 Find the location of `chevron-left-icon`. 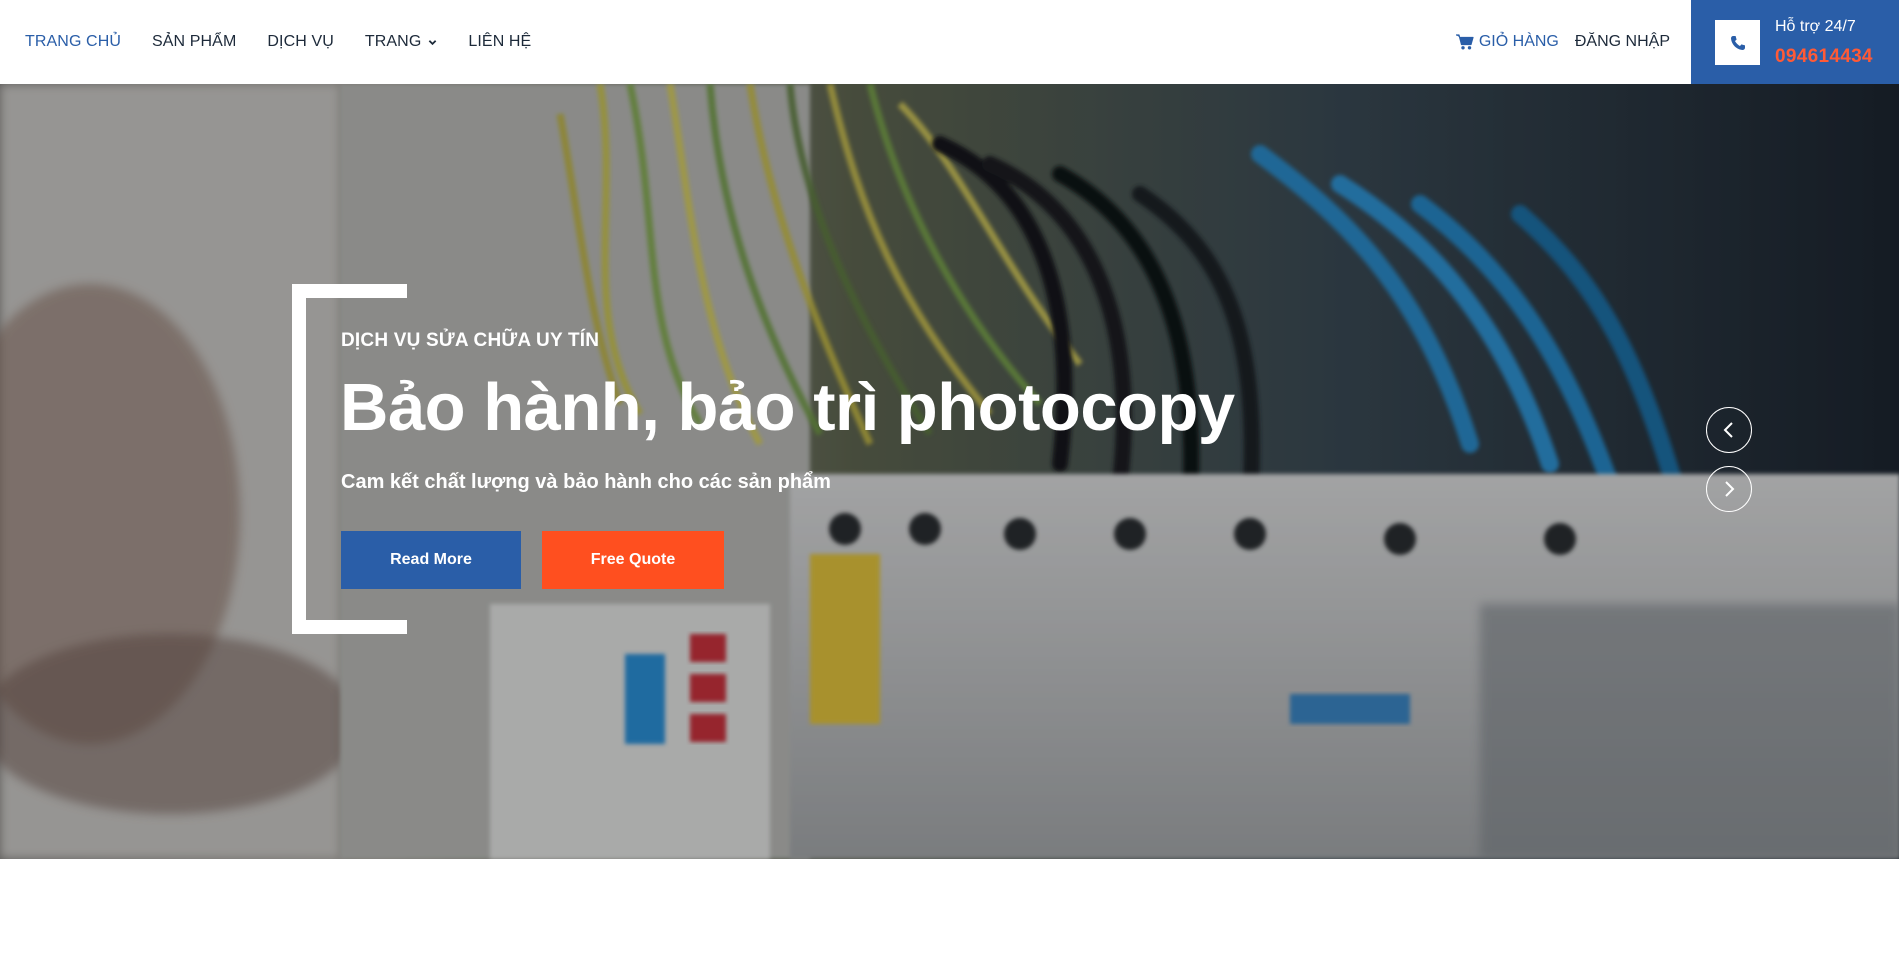

chevron-left-icon is located at coordinates (1728, 430).